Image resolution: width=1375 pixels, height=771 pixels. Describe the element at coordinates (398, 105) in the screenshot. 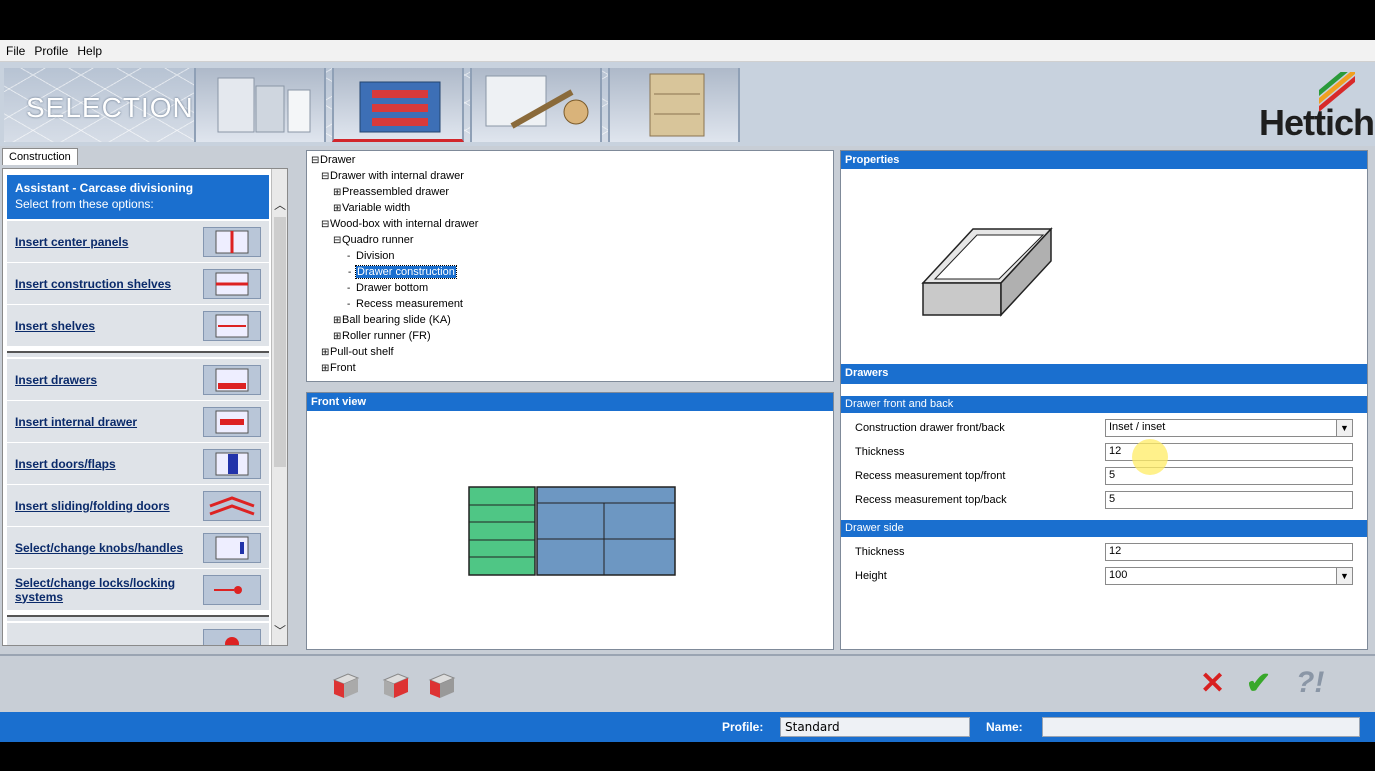

I see `drawer-tile-icon` at that location.